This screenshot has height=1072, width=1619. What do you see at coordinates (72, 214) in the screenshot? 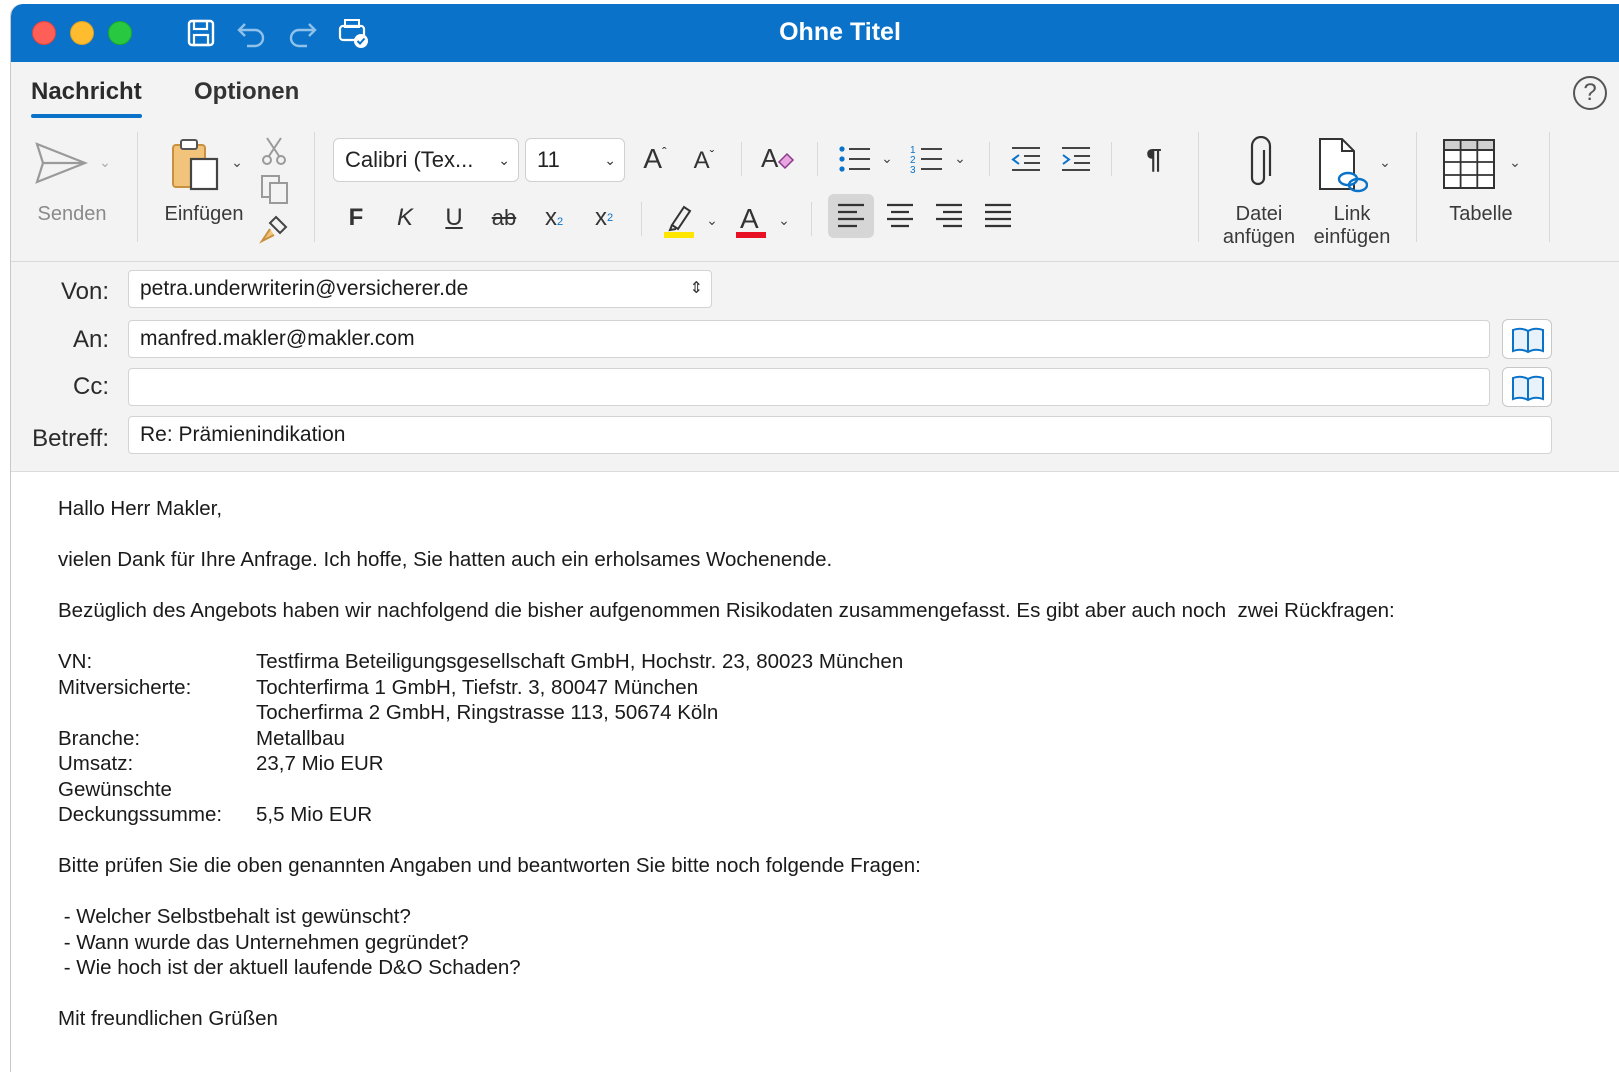
I see `send-button-label: Senden` at bounding box center [72, 214].